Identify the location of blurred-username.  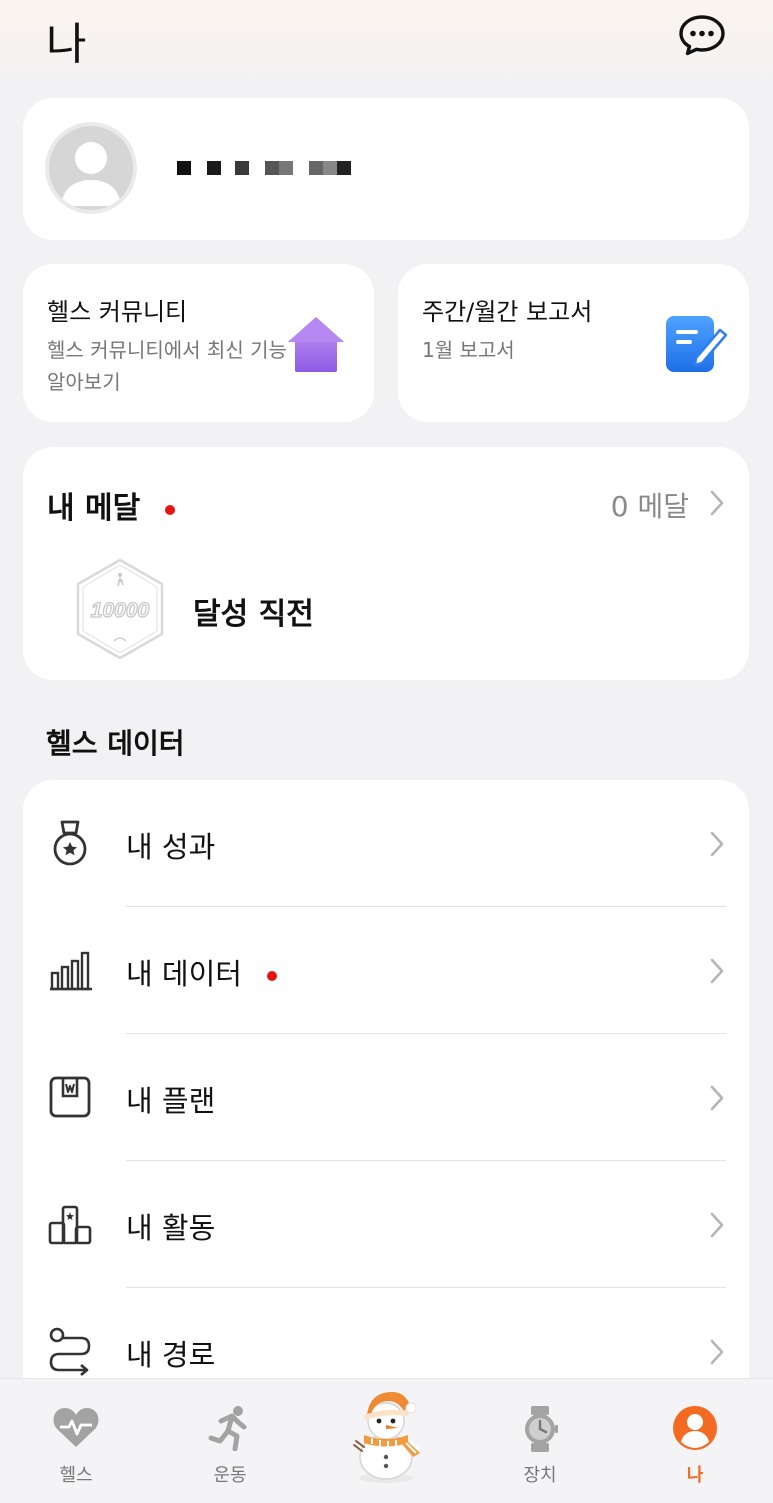
(264, 168).